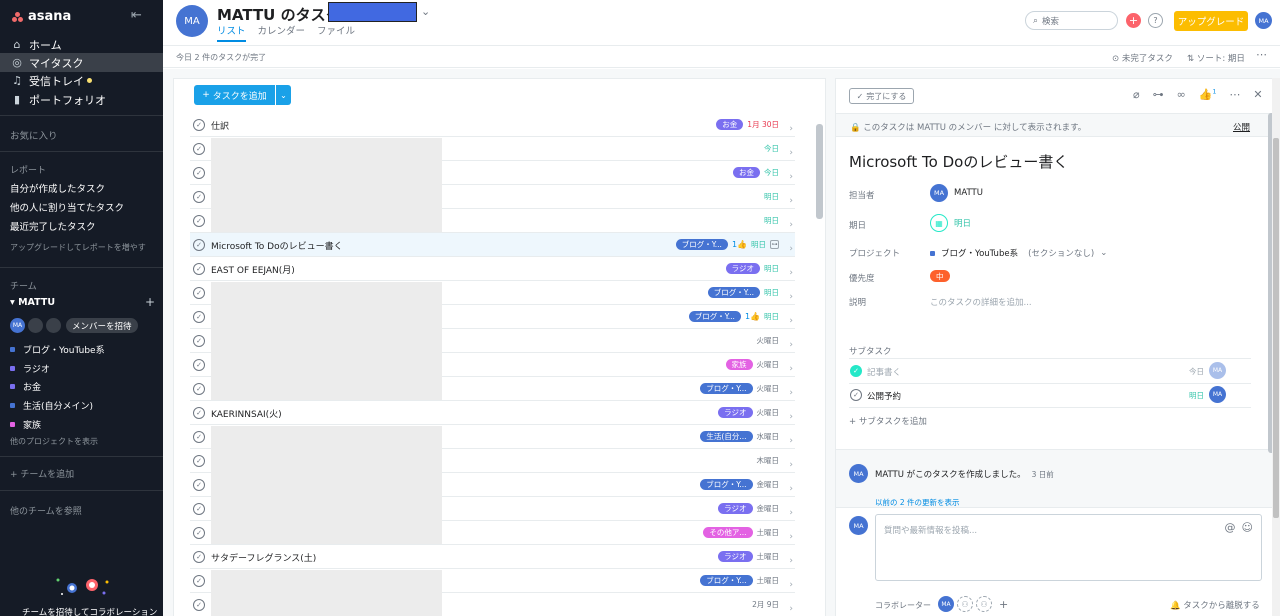 The image size is (1280, 616). I want to click on plus-icon: +, so click(1003, 604).